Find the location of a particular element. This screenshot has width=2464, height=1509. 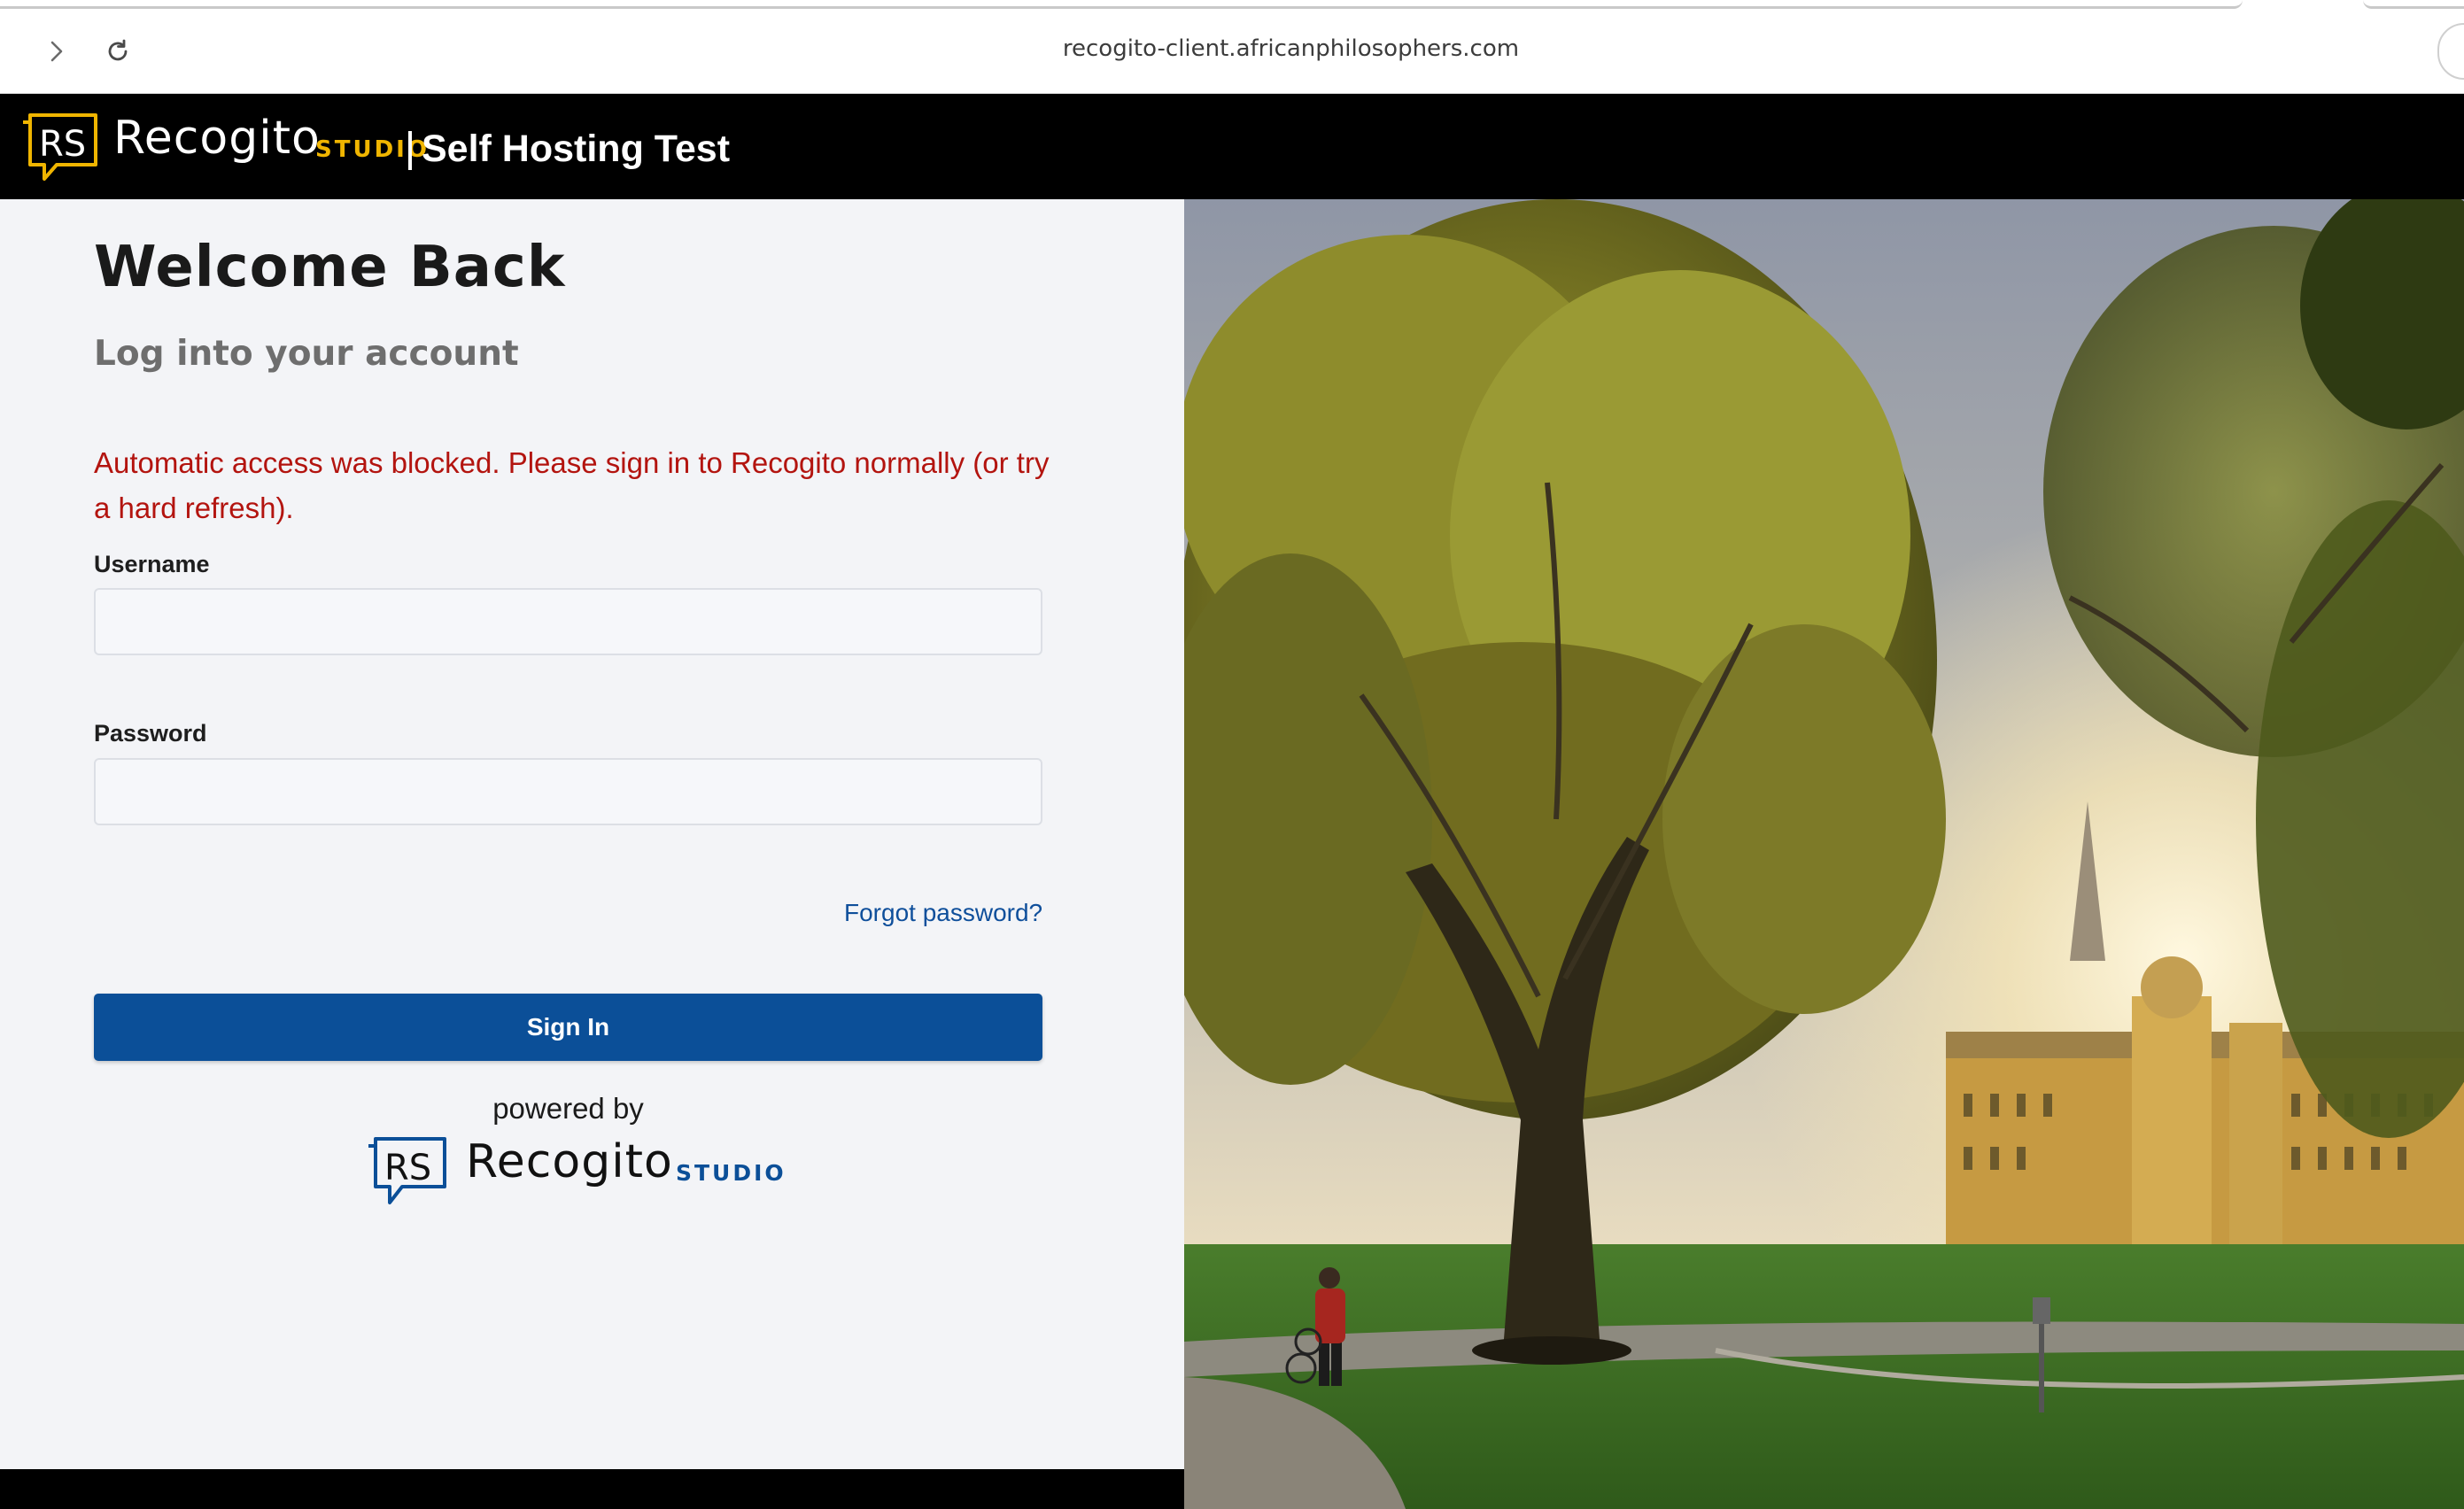

footer-brand-name: Recogito is located at coordinates (569, 1161).